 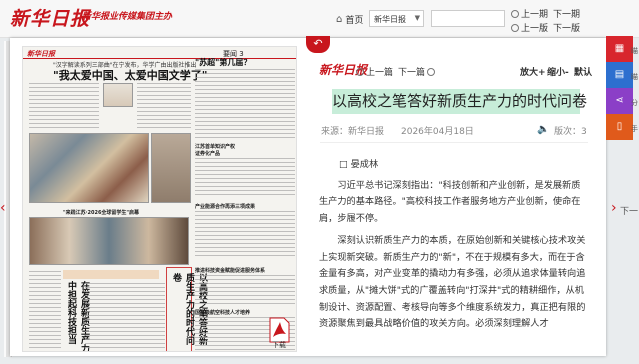 I want to click on download-label: 下载, so click(x=279, y=345).